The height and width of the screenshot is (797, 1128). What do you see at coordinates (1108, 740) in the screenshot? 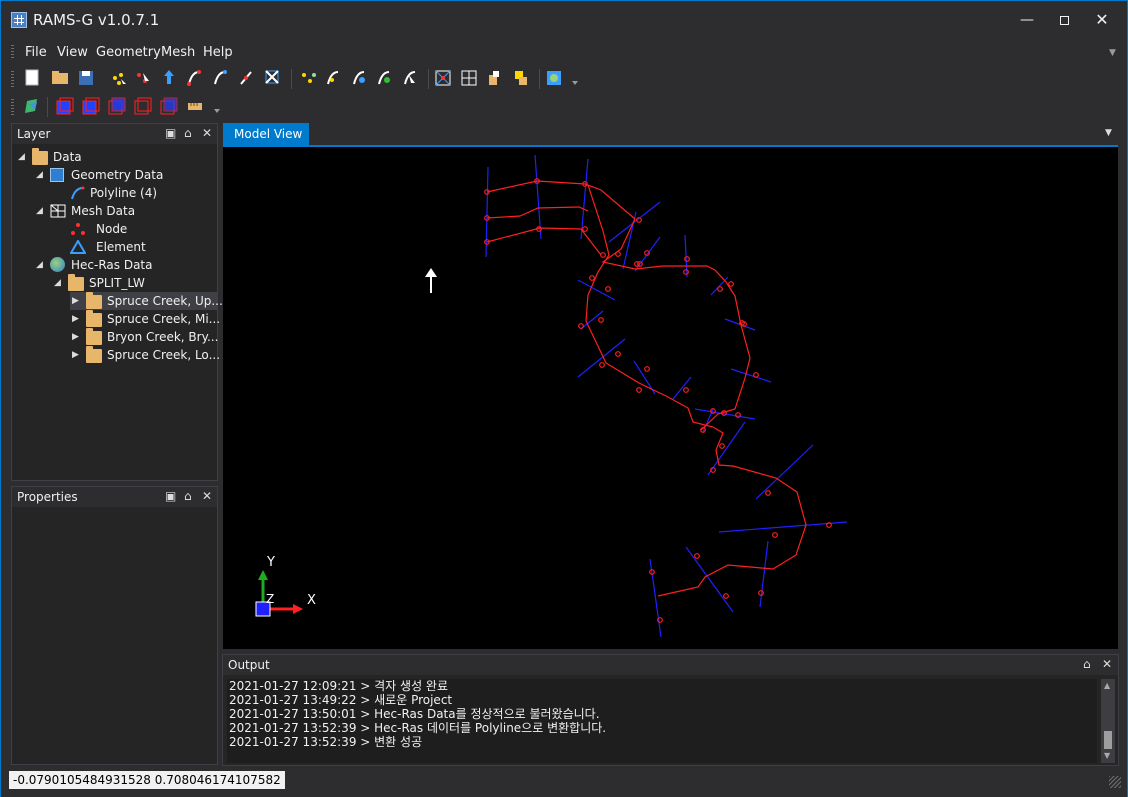
I see `scrollbar-thumb` at bounding box center [1108, 740].